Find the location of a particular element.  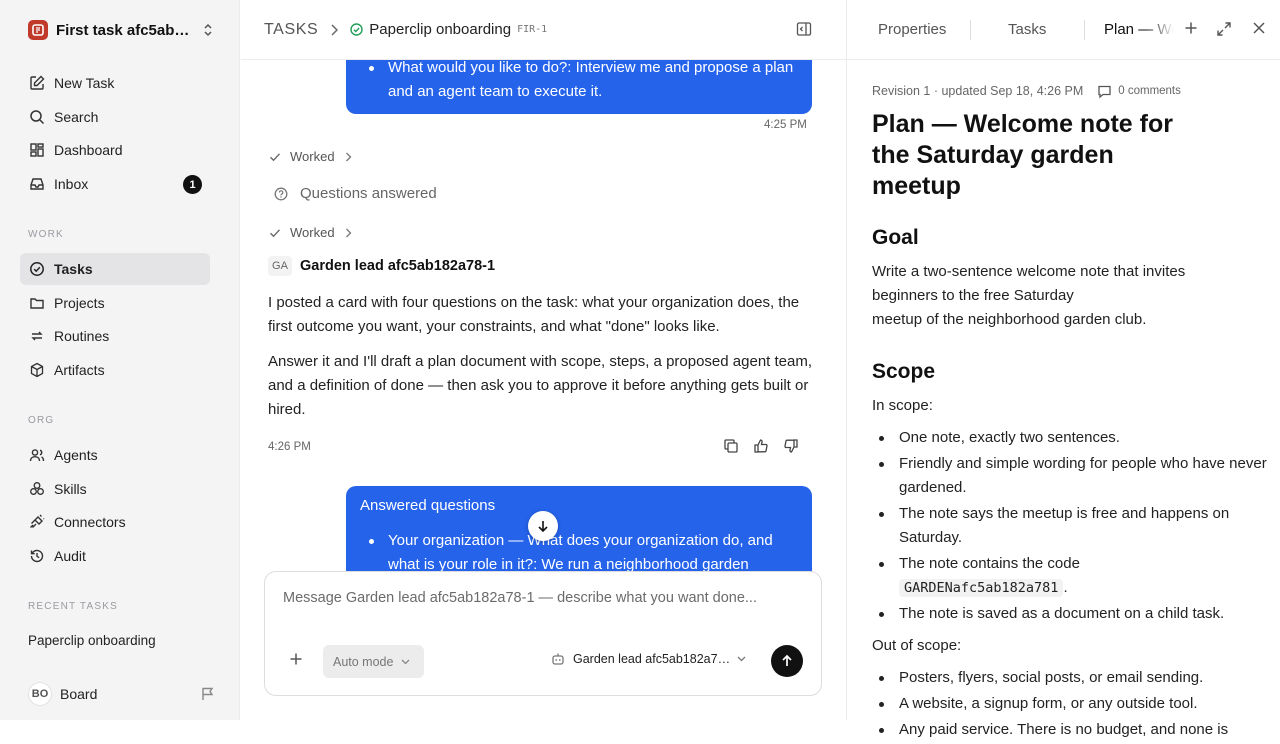

flag-icon is located at coordinates (208, 694).